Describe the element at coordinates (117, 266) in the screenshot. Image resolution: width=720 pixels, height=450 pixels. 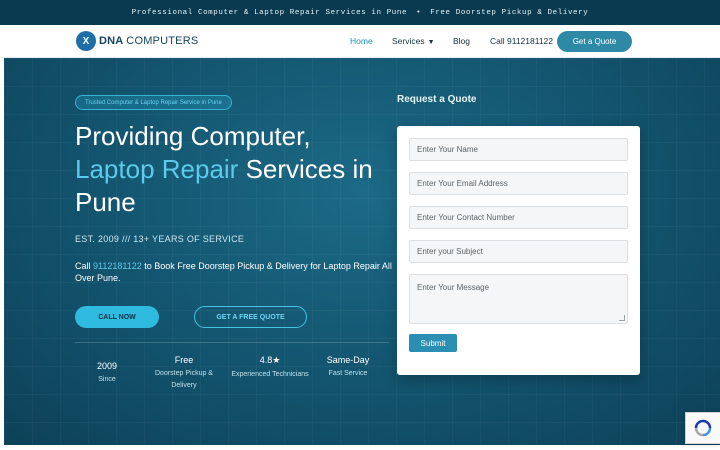
I see `call-phone-link: 9112181122` at that location.